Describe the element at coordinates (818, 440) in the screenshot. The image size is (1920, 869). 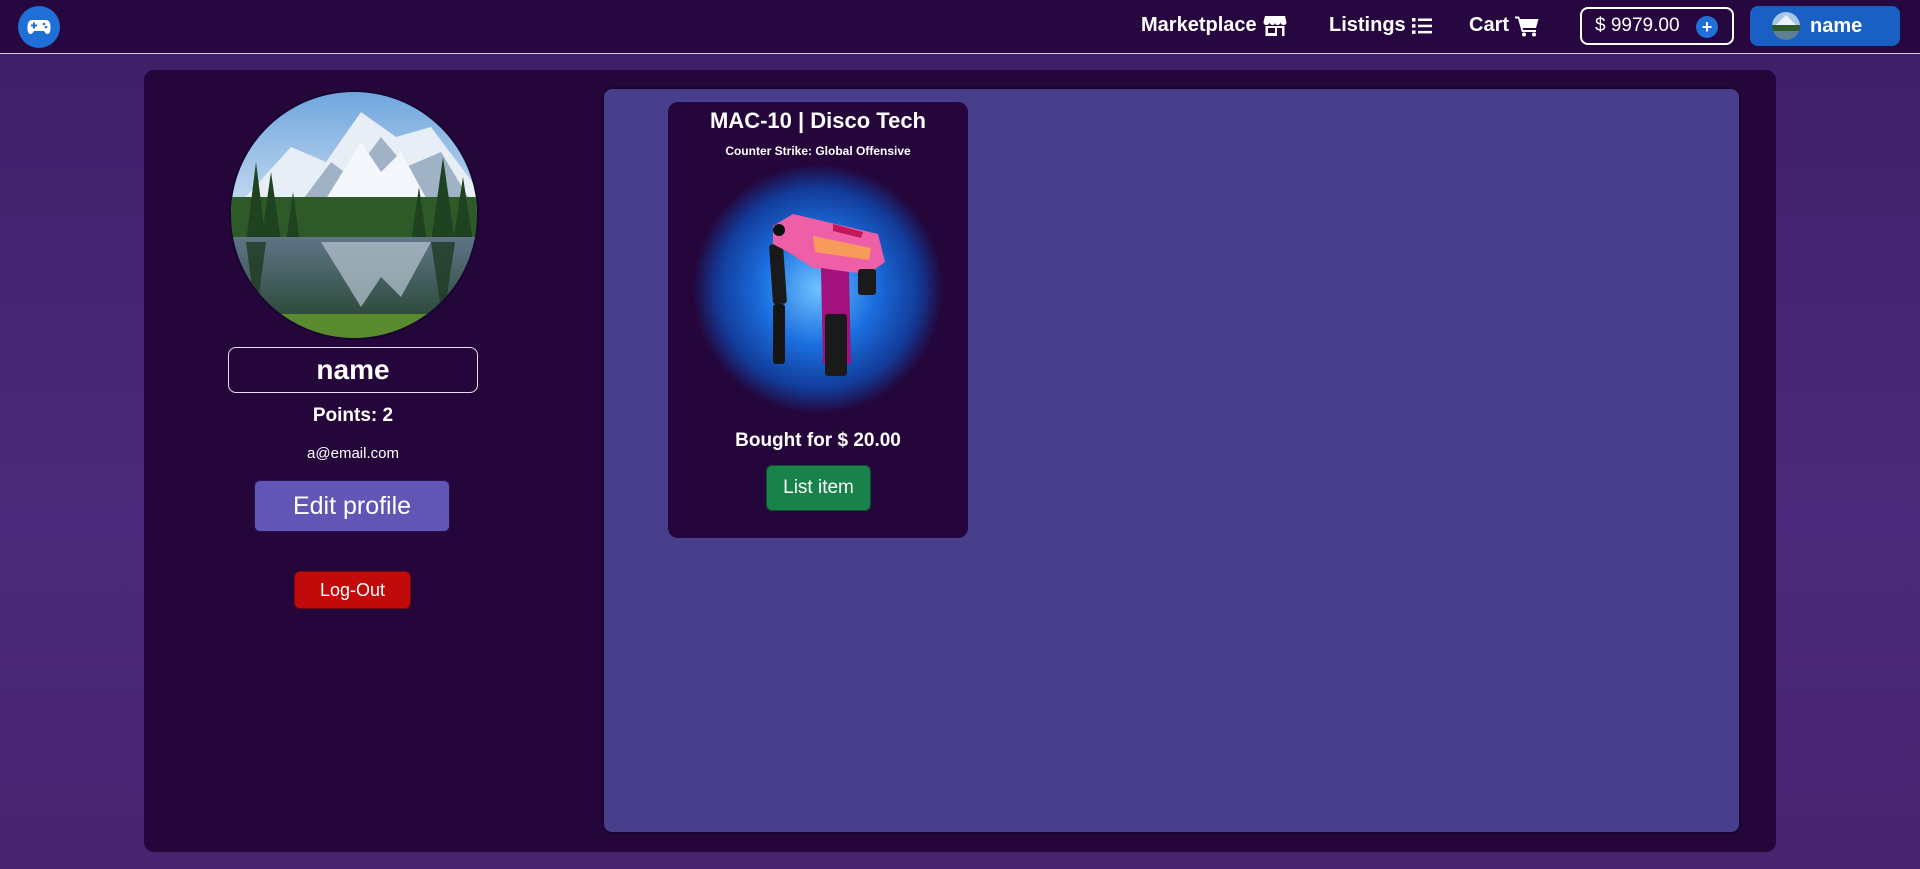
I see `item-price: Bought for $ 20.00` at that location.